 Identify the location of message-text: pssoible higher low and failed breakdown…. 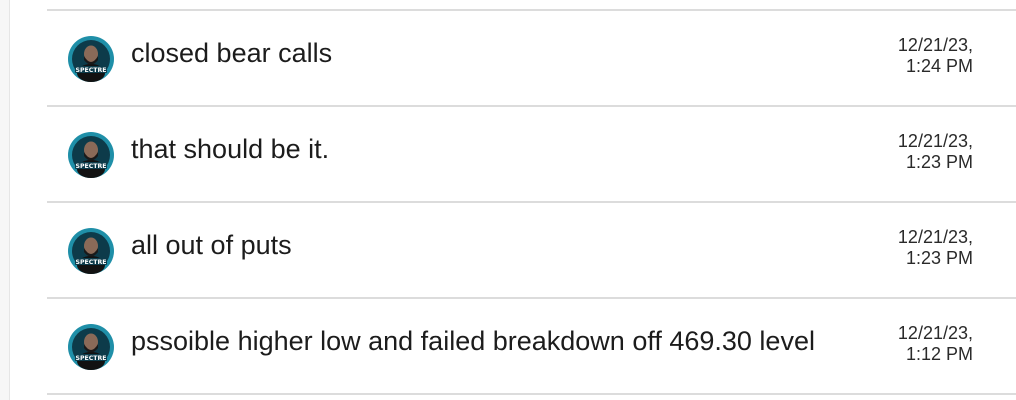
(473, 341).